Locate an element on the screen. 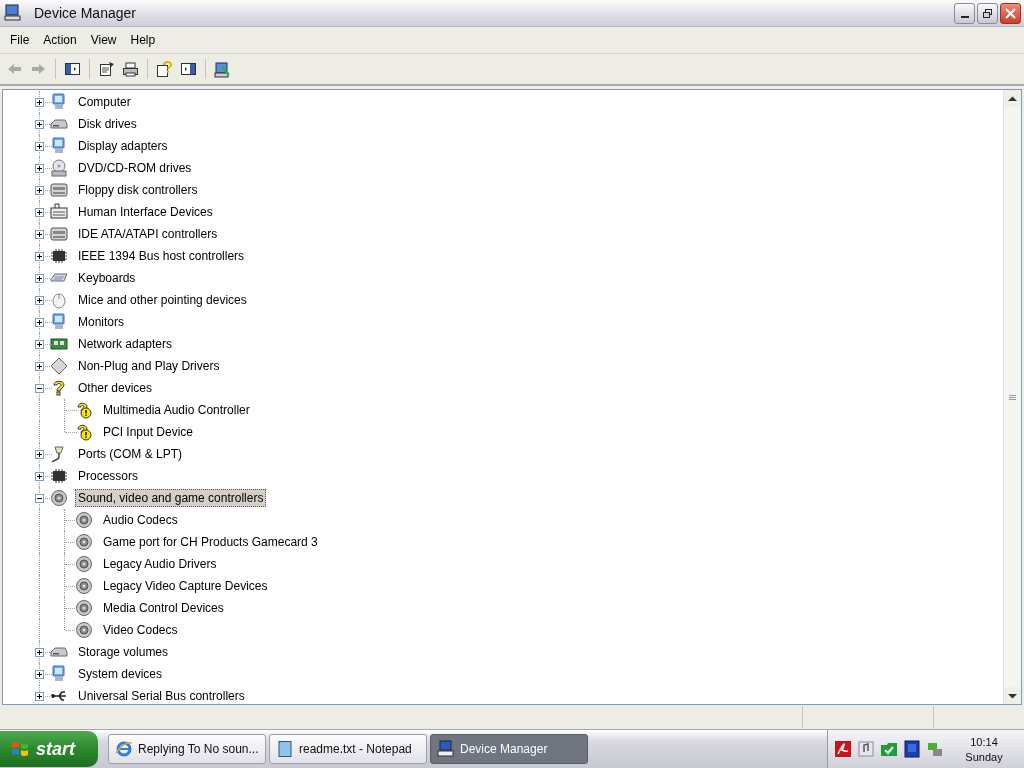 This screenshot has height=768, width=1024. tree-pane-icon is located at coordinates (72, 69).